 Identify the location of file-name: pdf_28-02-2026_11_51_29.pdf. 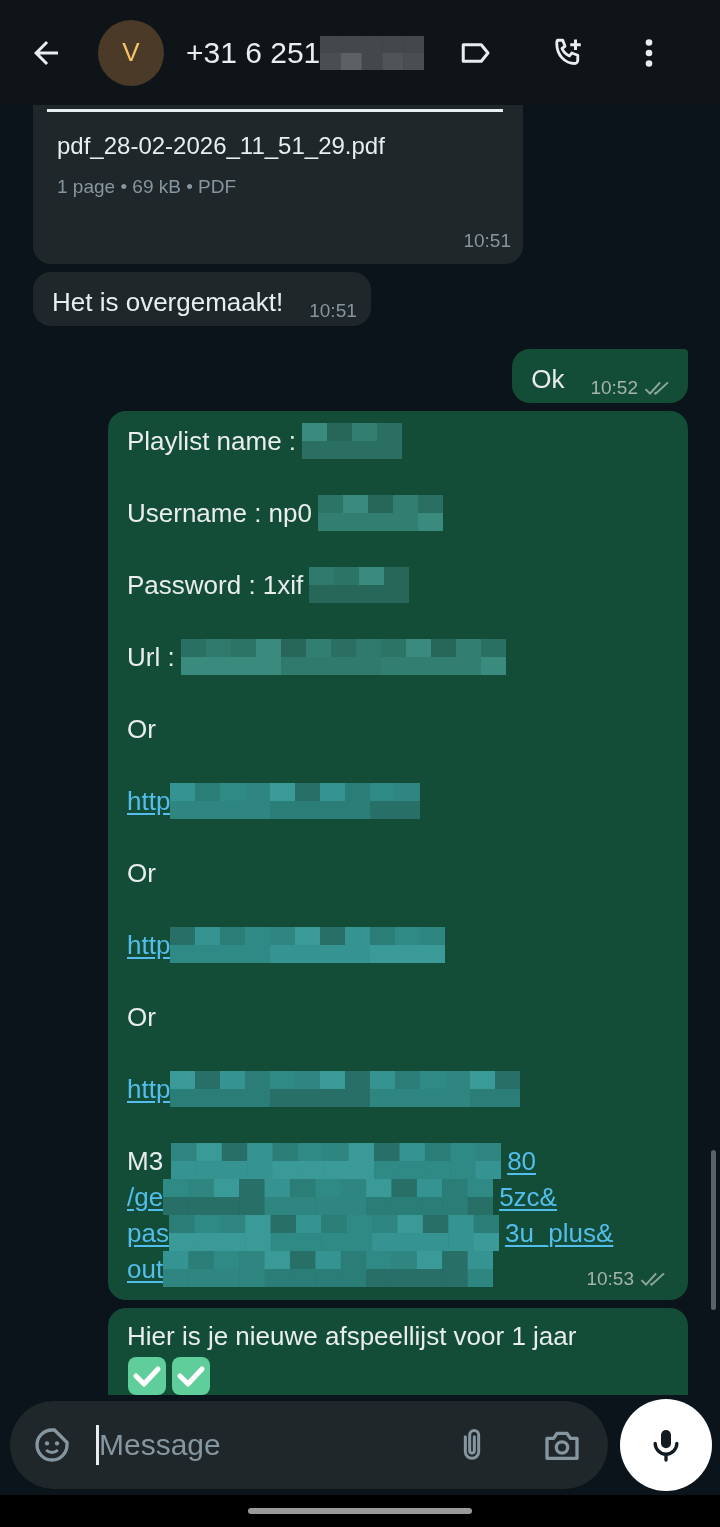
(284, 146).